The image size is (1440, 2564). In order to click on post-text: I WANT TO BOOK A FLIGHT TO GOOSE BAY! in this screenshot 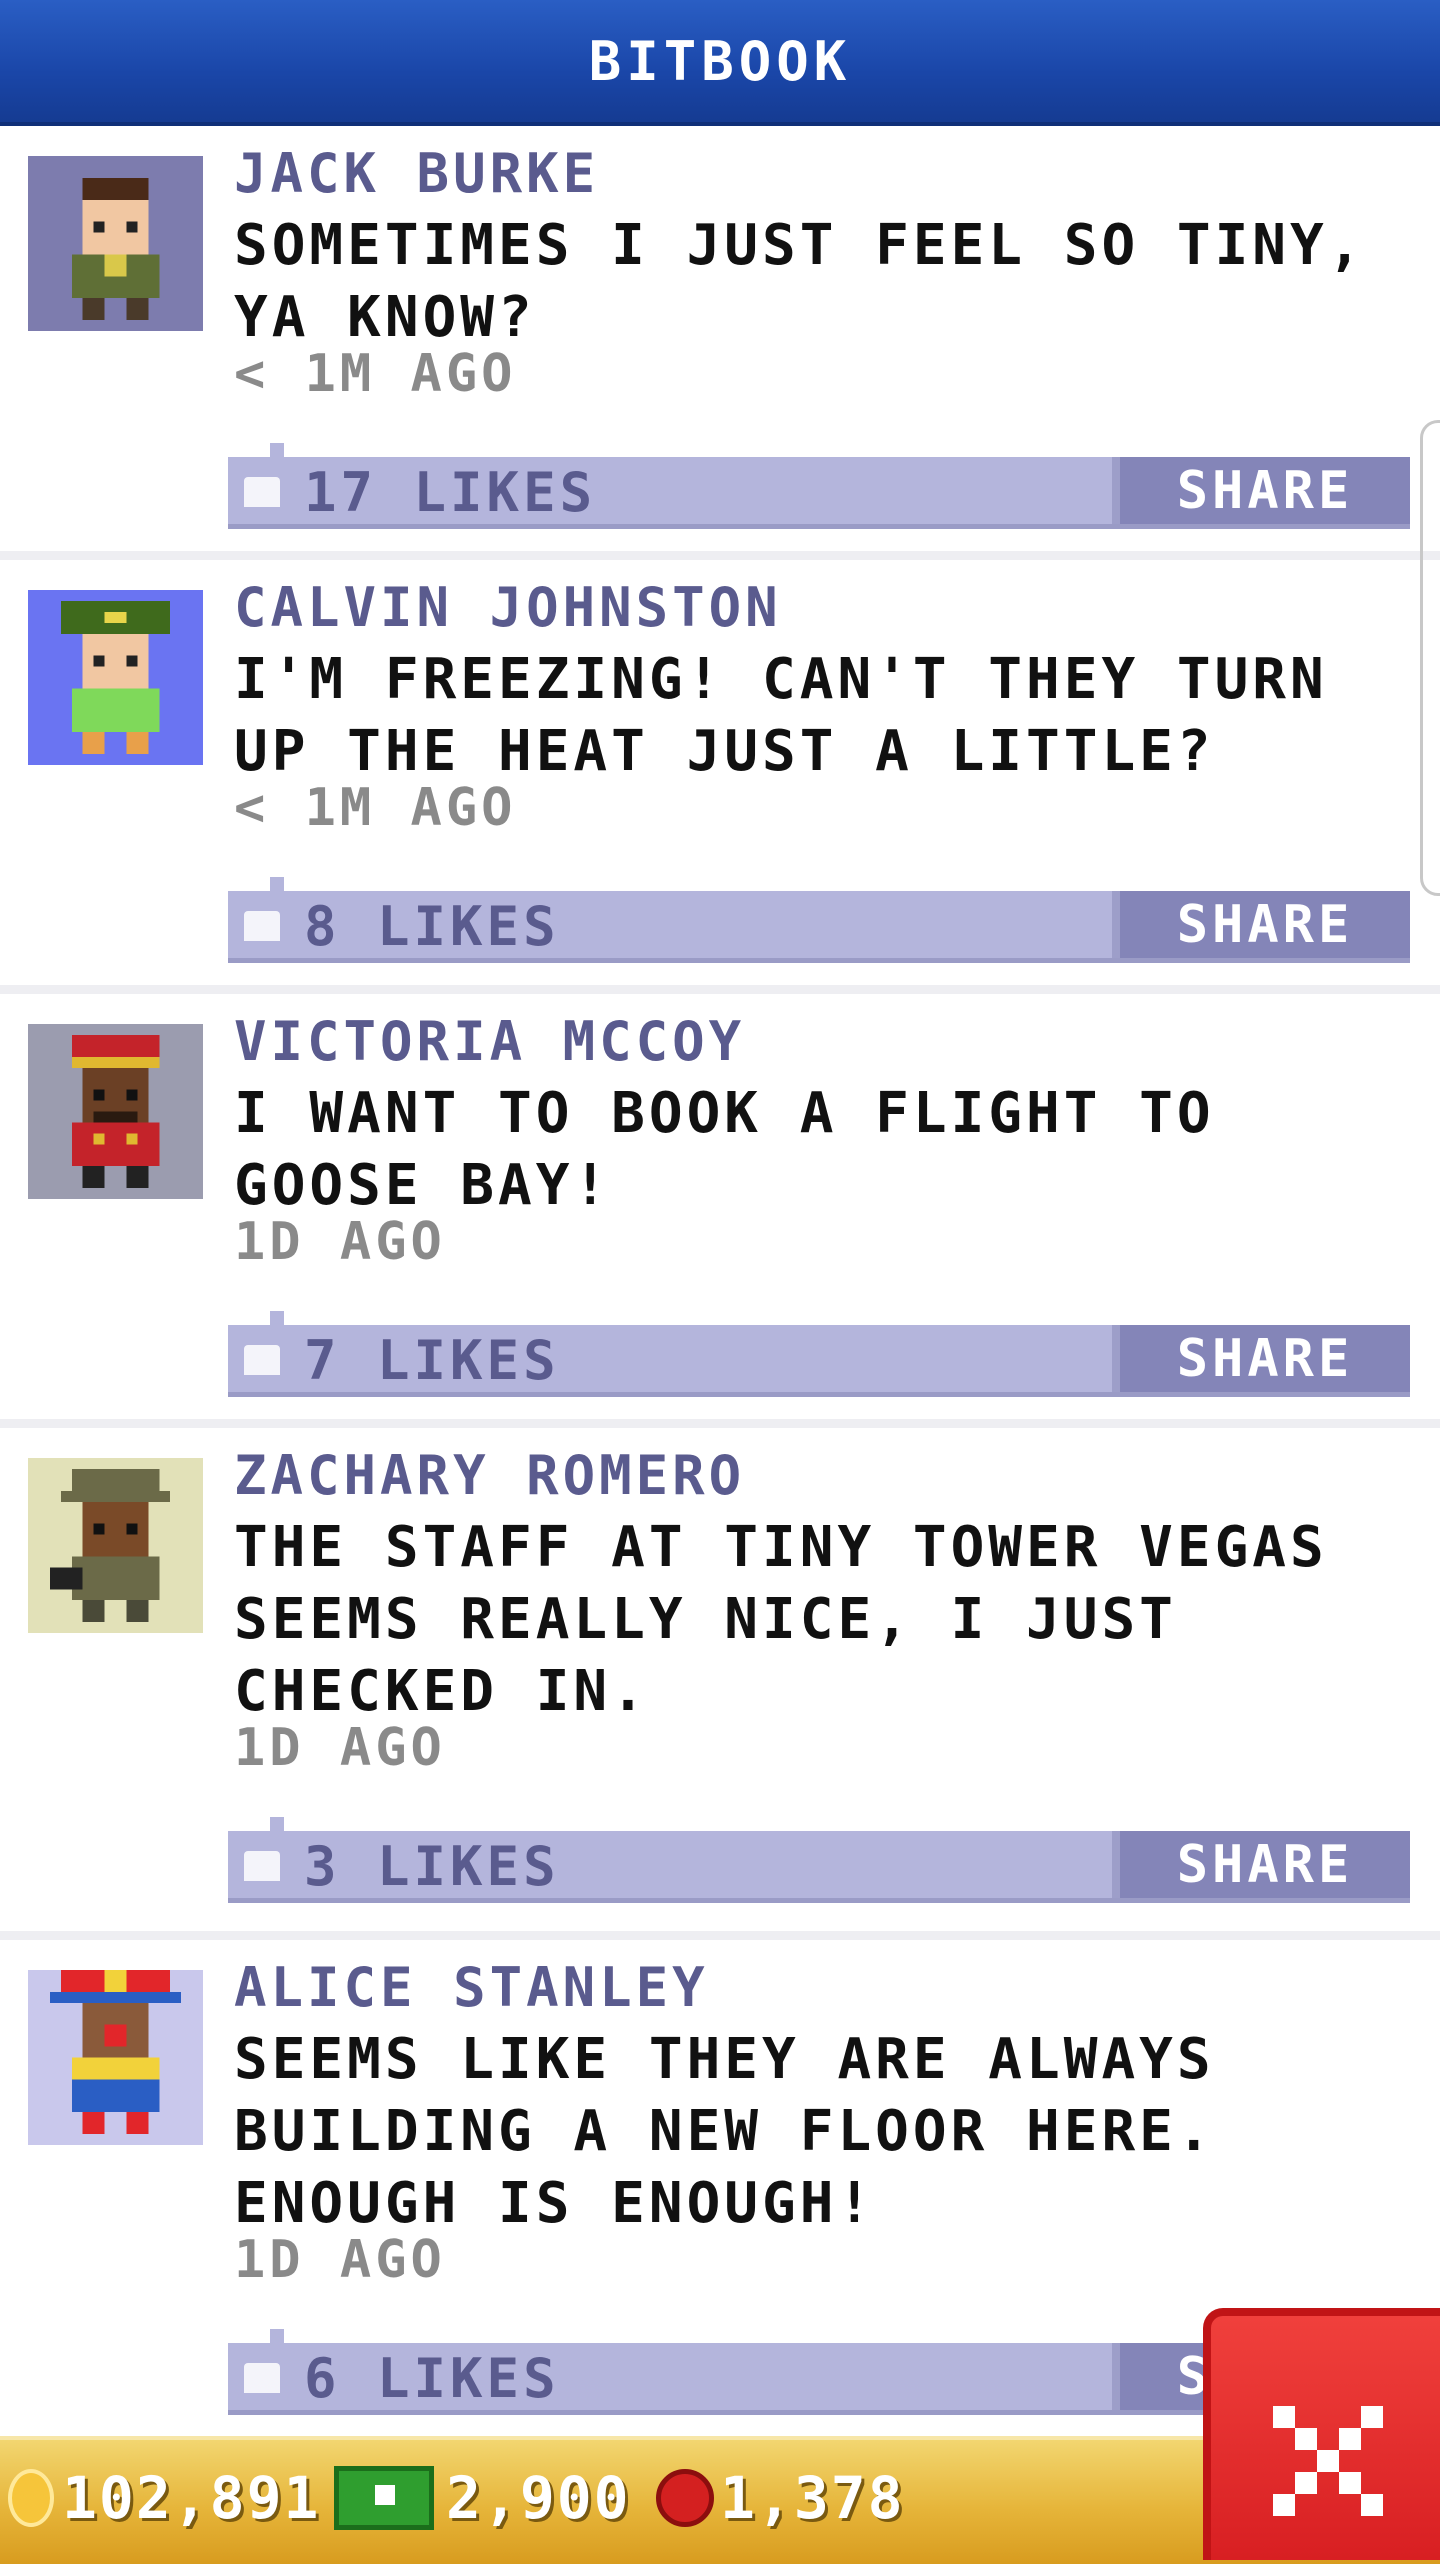, I will do `click(724, 1149)`.